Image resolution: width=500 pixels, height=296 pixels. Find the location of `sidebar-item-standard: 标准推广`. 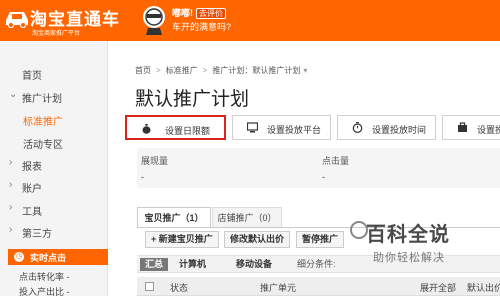

sidebar-item-standard: 标准推广 is located at coordinates (53, 120).